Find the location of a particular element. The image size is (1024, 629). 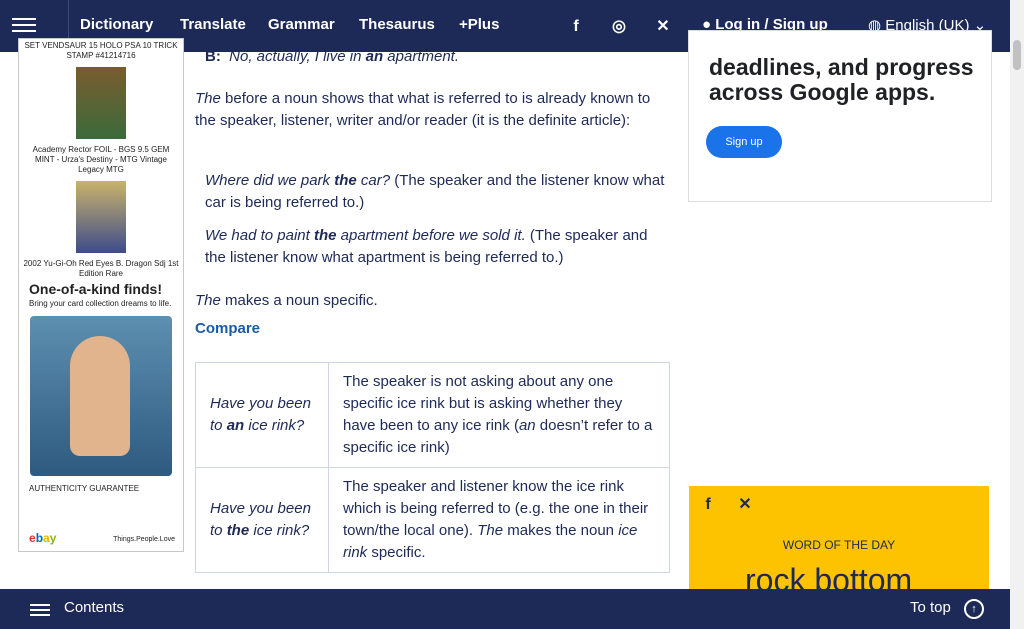

ad-photo is located at coordinates (101, 396).